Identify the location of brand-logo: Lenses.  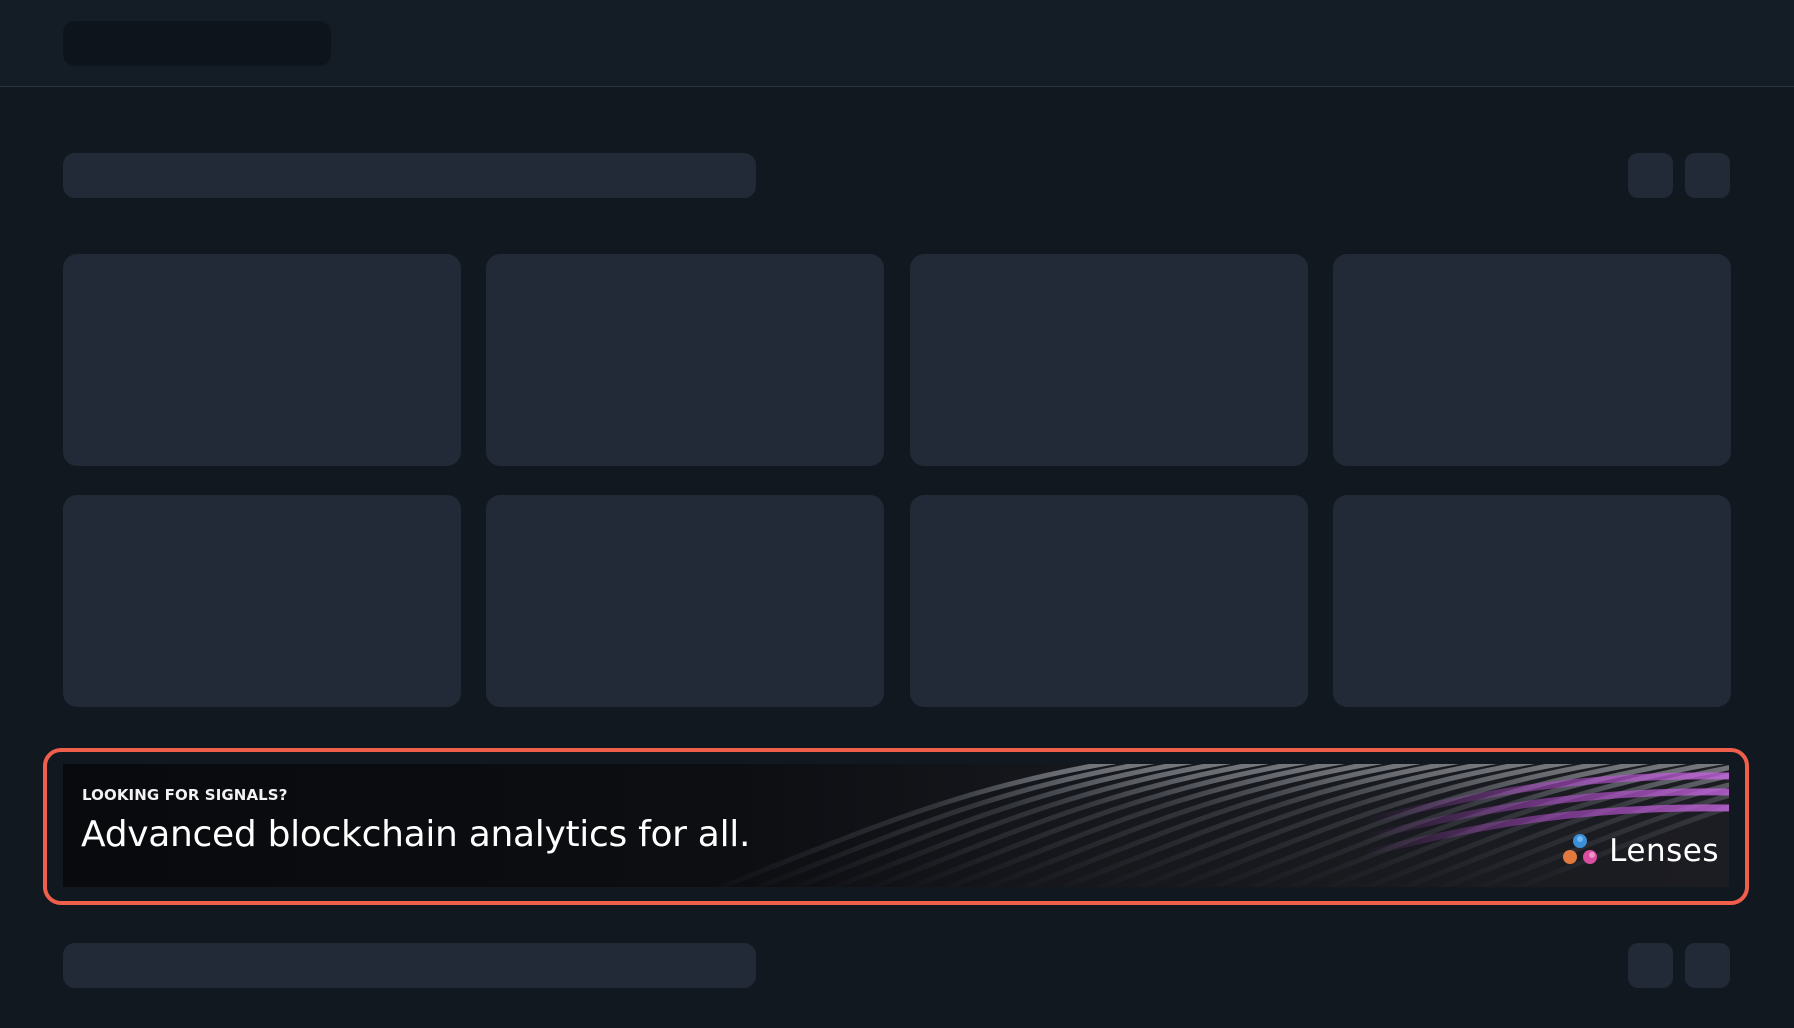
(1639, 851).